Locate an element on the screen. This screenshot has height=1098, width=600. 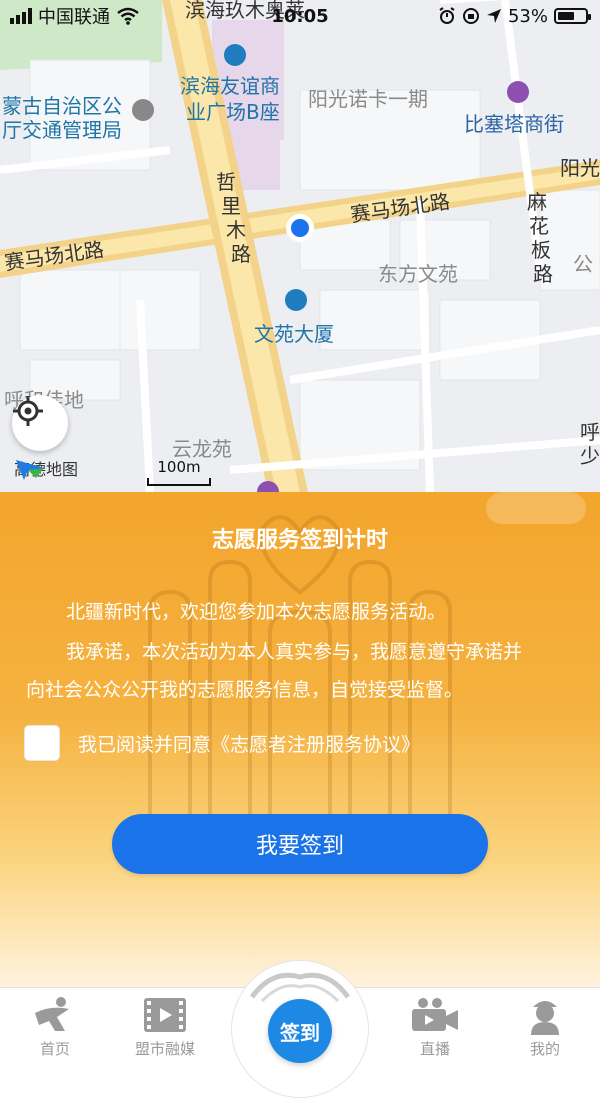
carrier-name: 中国联通 is located at coordinates (74, 17).